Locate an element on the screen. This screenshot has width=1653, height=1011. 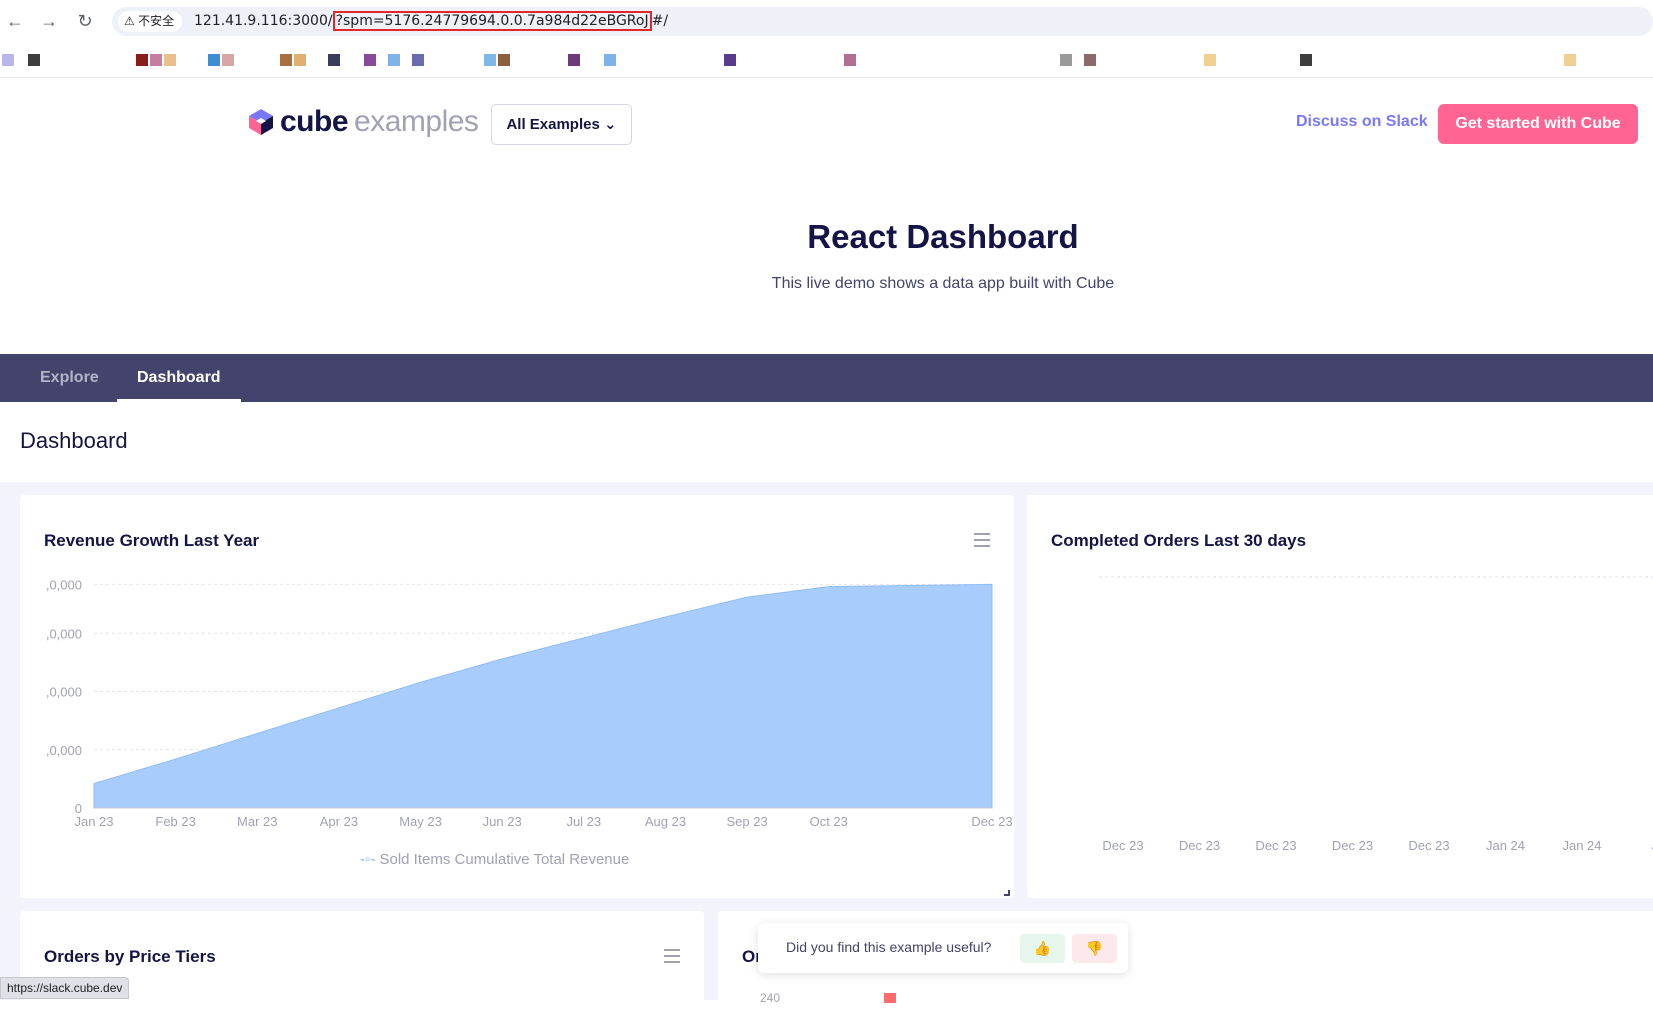
feedback-popup: Did you find this example useful? 👍 👎 is located at coordinates (943, 948).